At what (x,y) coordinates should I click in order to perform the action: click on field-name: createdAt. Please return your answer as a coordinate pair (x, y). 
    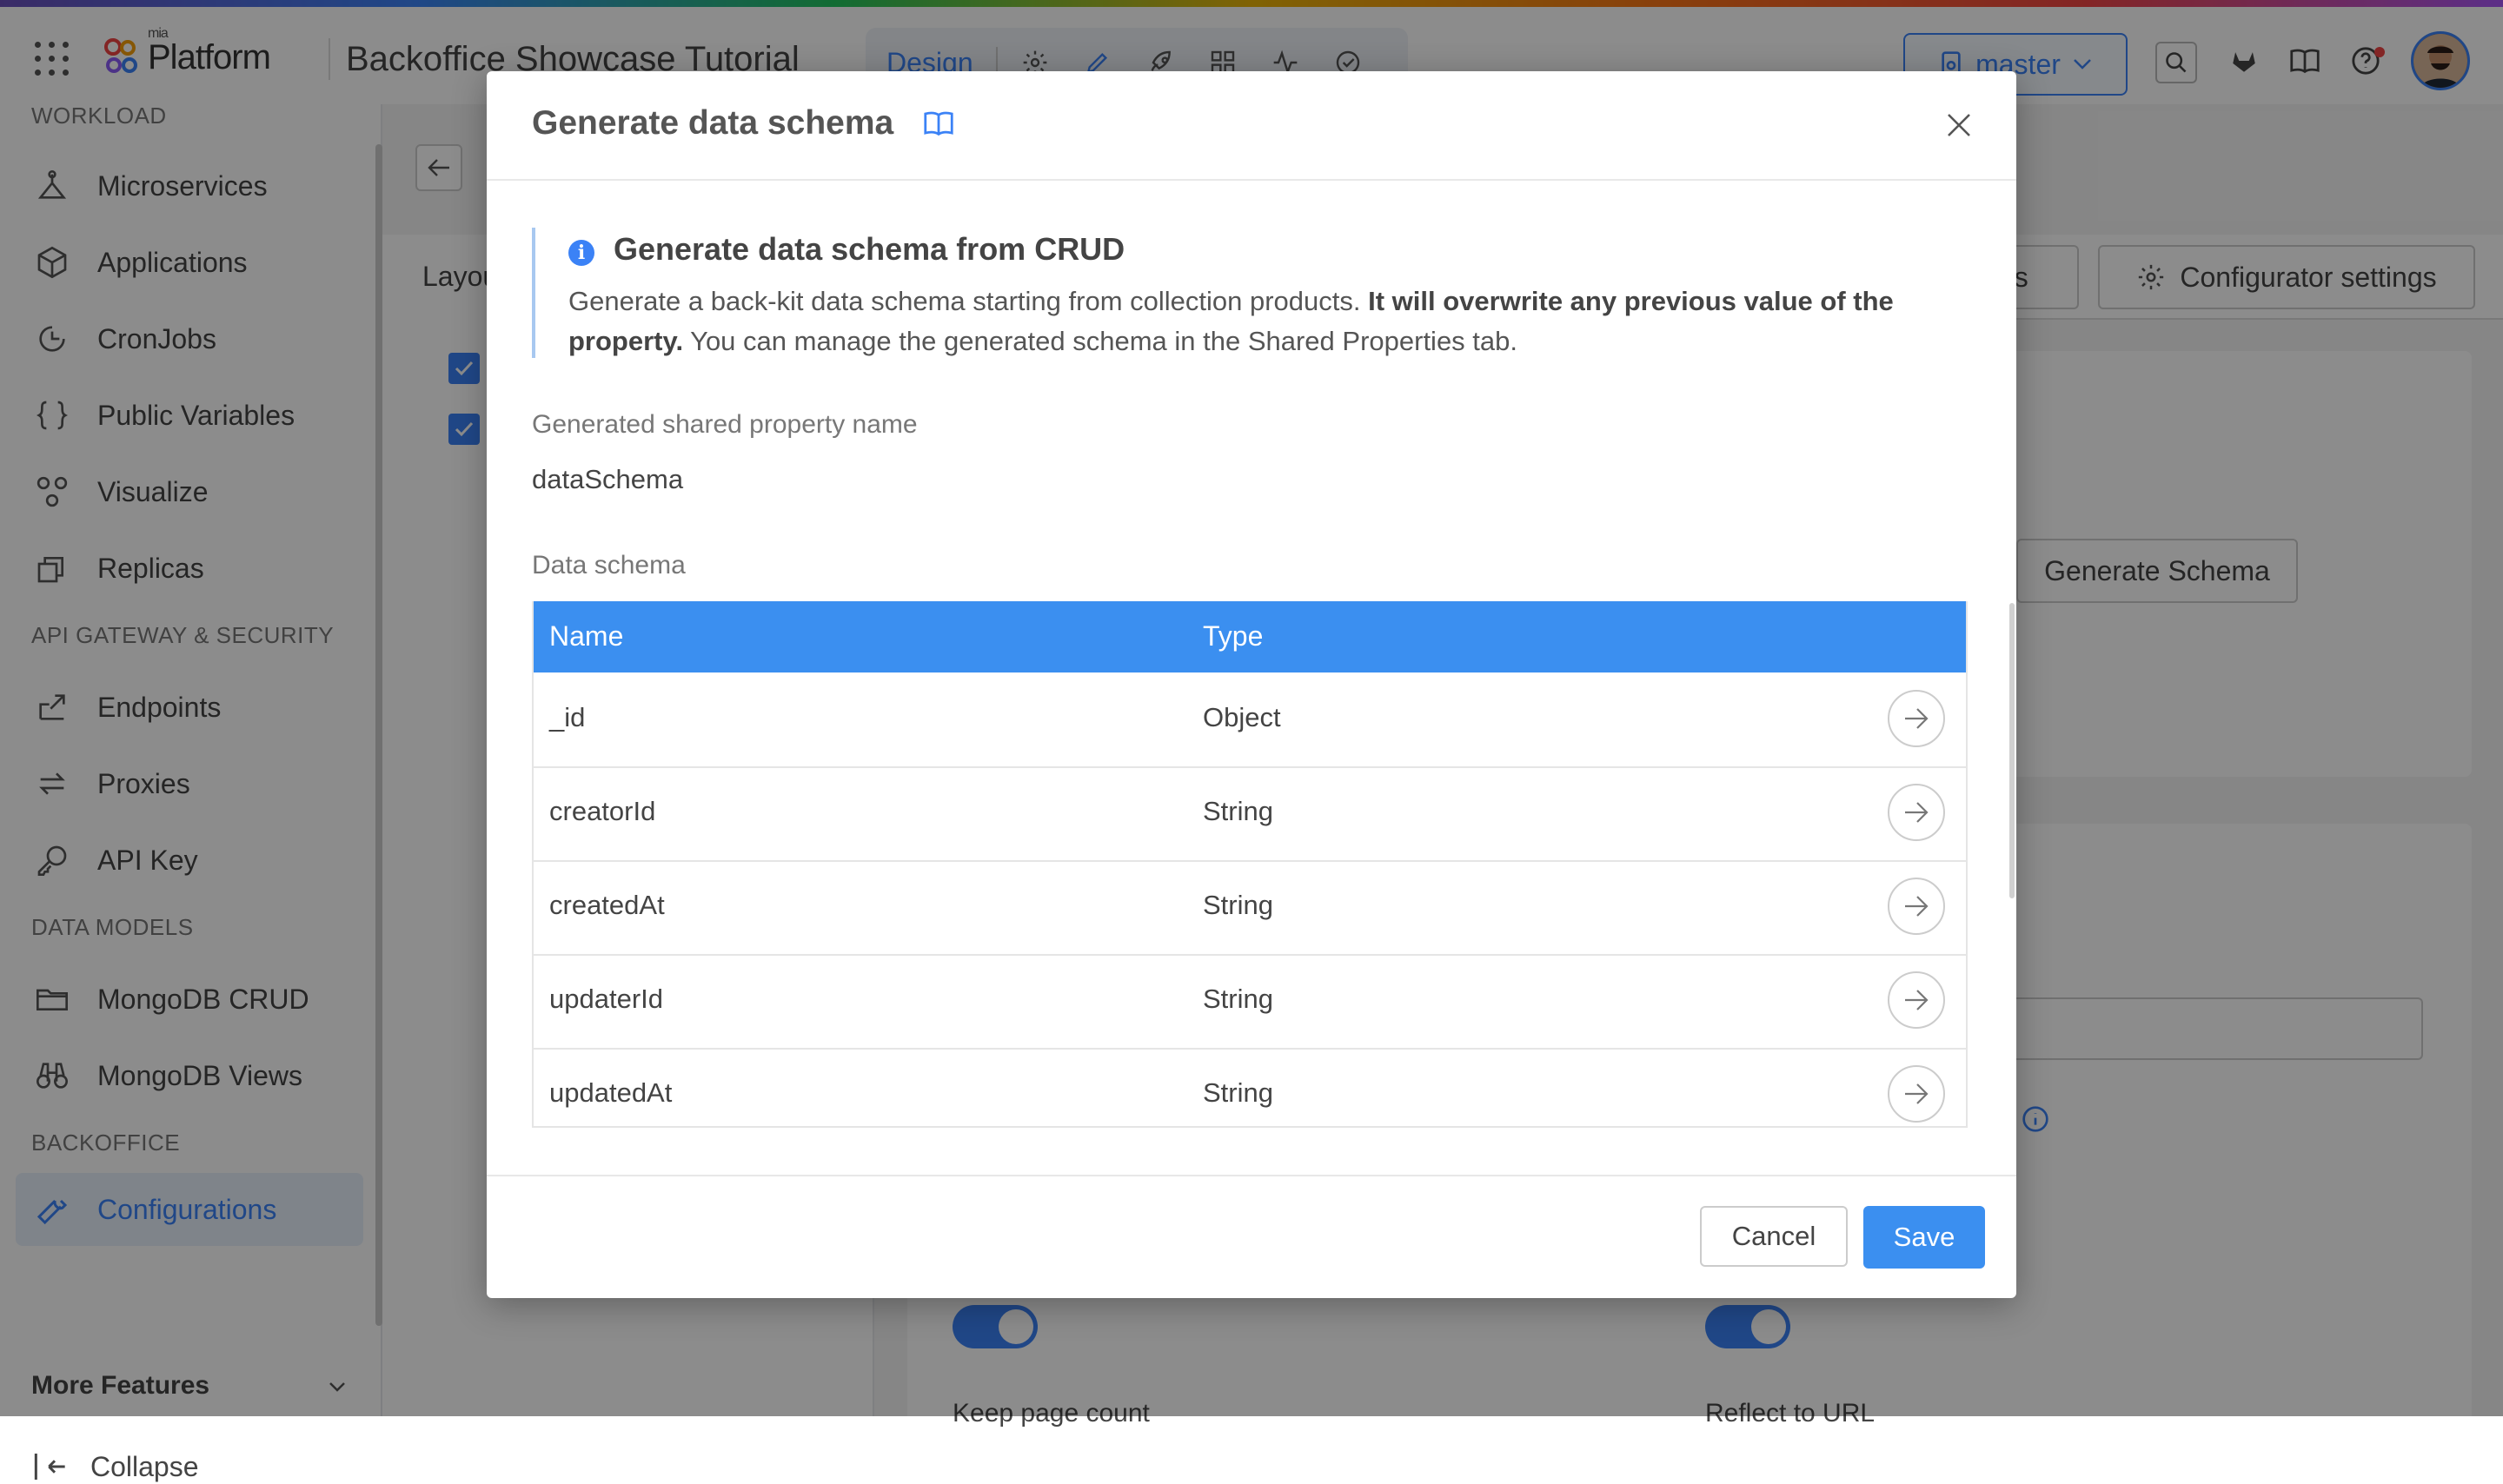
    Looking at the image, I should click on (607, 905).